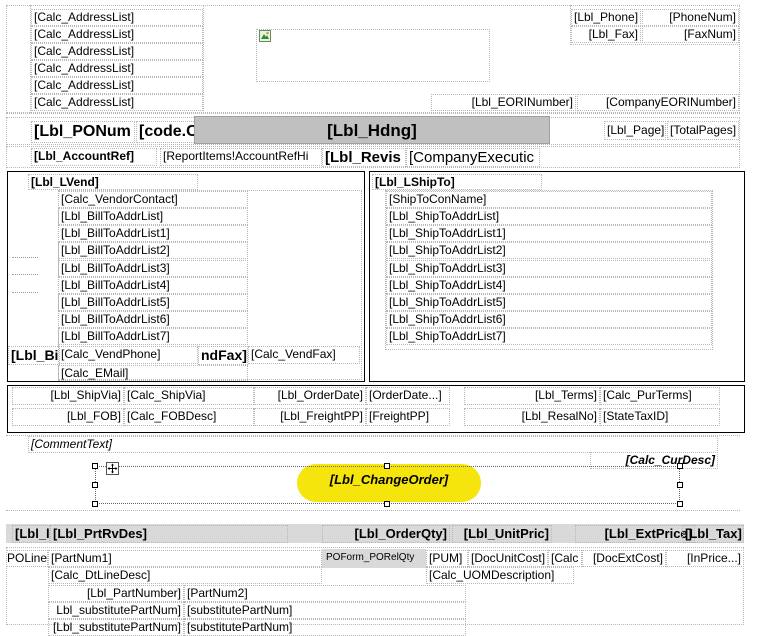 The height and width of the screenshot is (636, 758). What do you see at coordinates (549, 233) in the screenshot?
I see `ship-to-addr-field: [Lbl_ShipToAddrList1]` at bounding box center [549, 233].